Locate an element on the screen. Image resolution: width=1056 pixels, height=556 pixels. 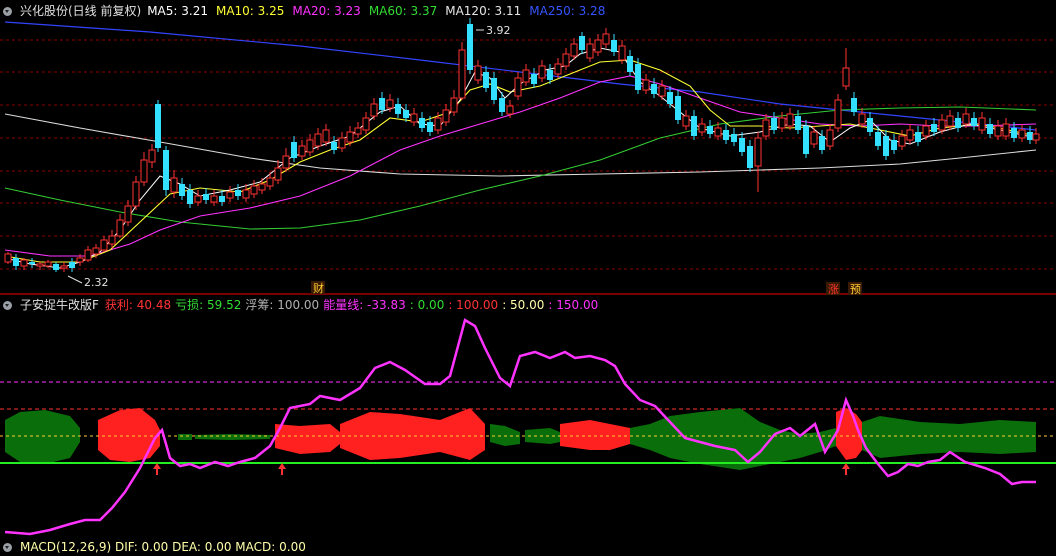
low-price-pointer is located at coordinates (75, 279).